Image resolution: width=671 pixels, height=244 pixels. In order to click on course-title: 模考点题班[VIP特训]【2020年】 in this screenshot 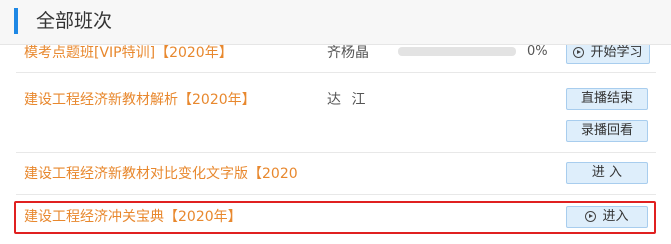, I will do `click(128, 53)`.